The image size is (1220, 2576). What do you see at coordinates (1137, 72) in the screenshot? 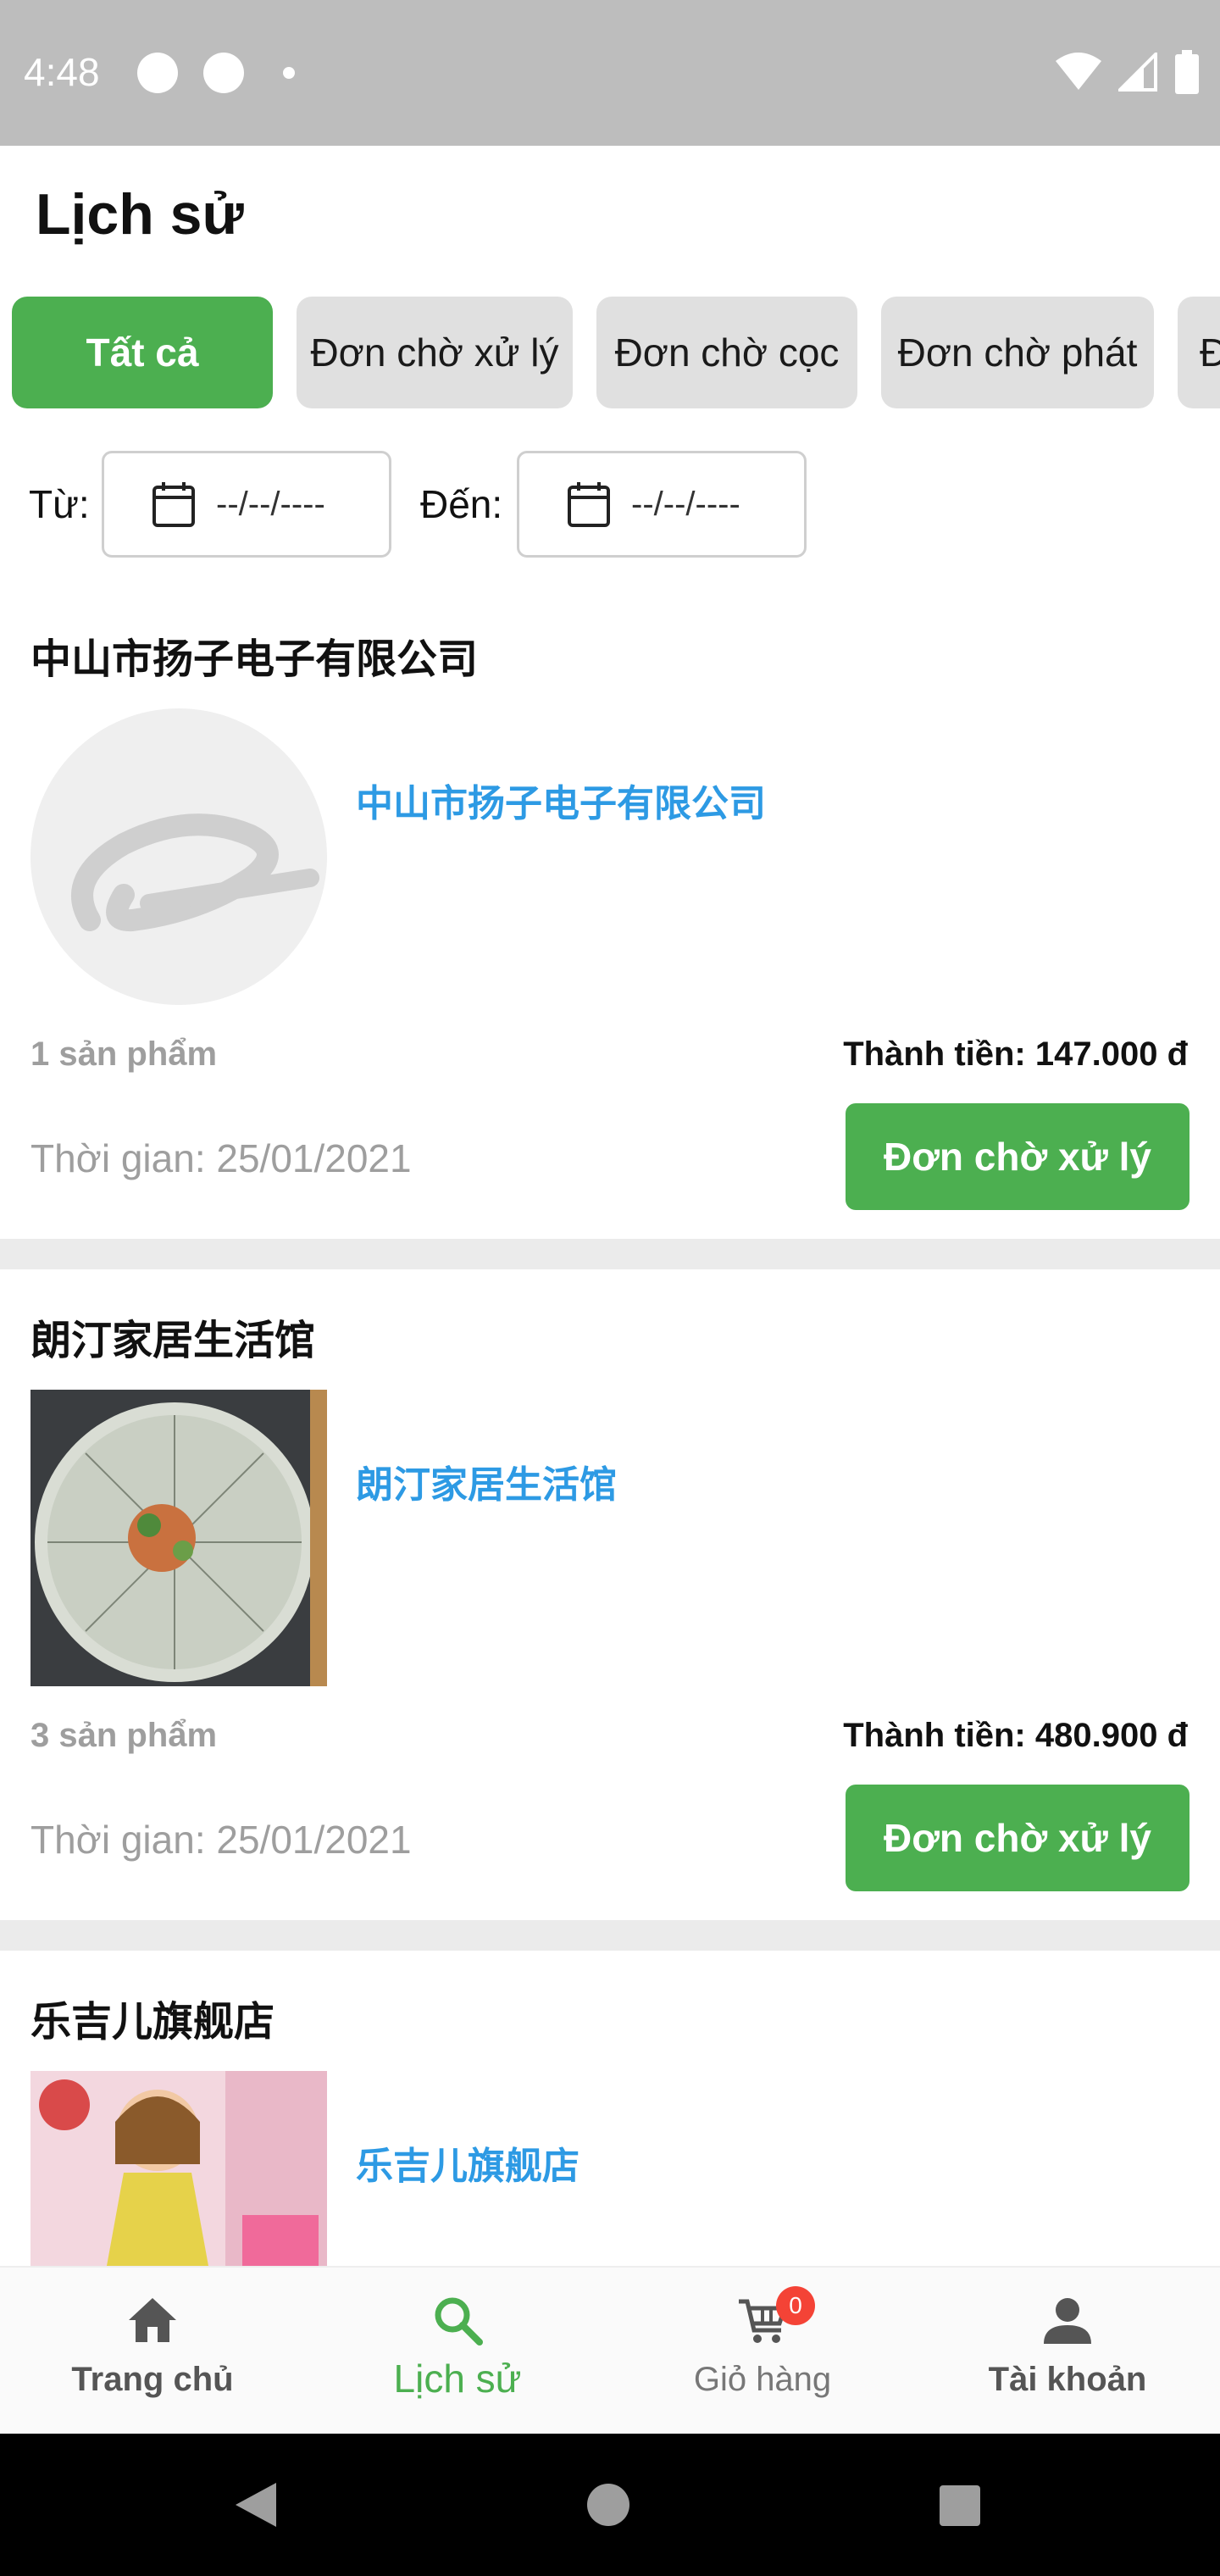
I see `signal-icon` at bounding box center [1137, 72].